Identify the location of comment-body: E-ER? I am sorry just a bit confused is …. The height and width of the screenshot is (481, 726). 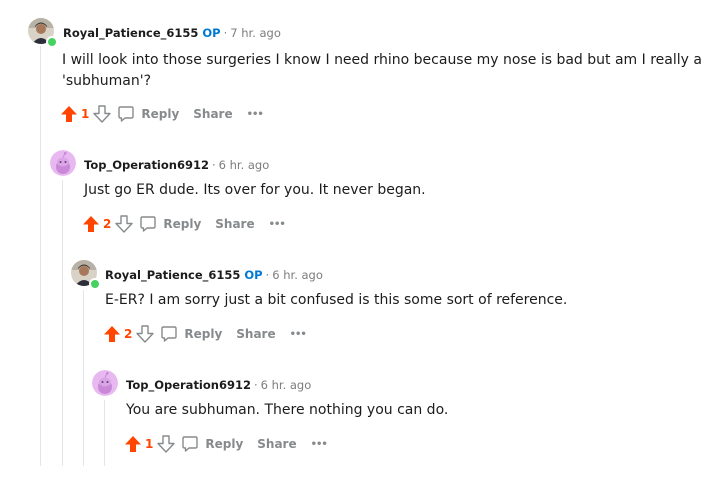
(336, 300).